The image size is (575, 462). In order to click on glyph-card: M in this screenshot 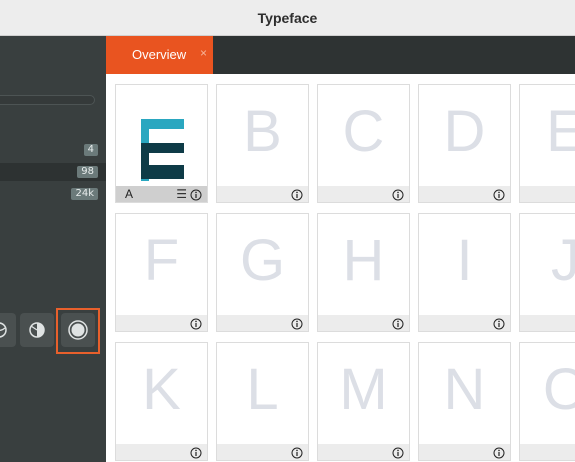, I will do `click(363, 401)`.